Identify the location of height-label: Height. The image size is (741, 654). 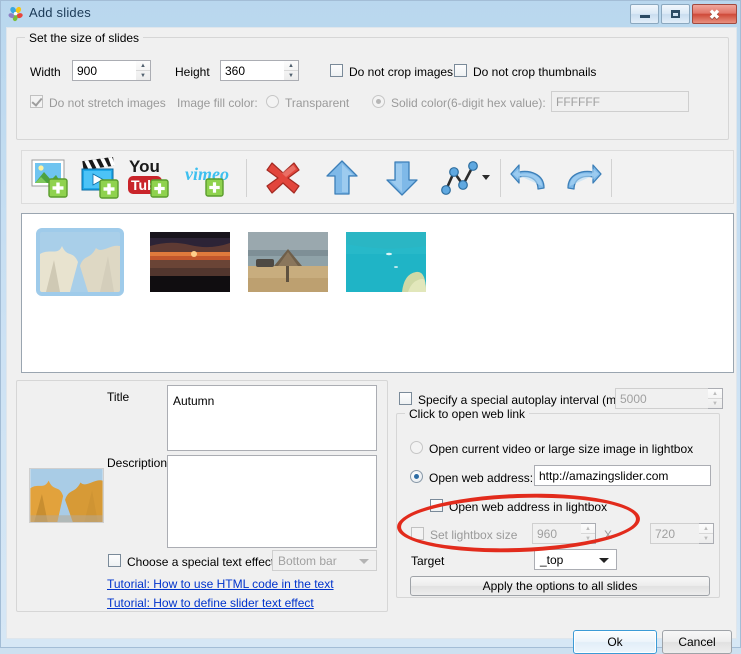
(192, 72).